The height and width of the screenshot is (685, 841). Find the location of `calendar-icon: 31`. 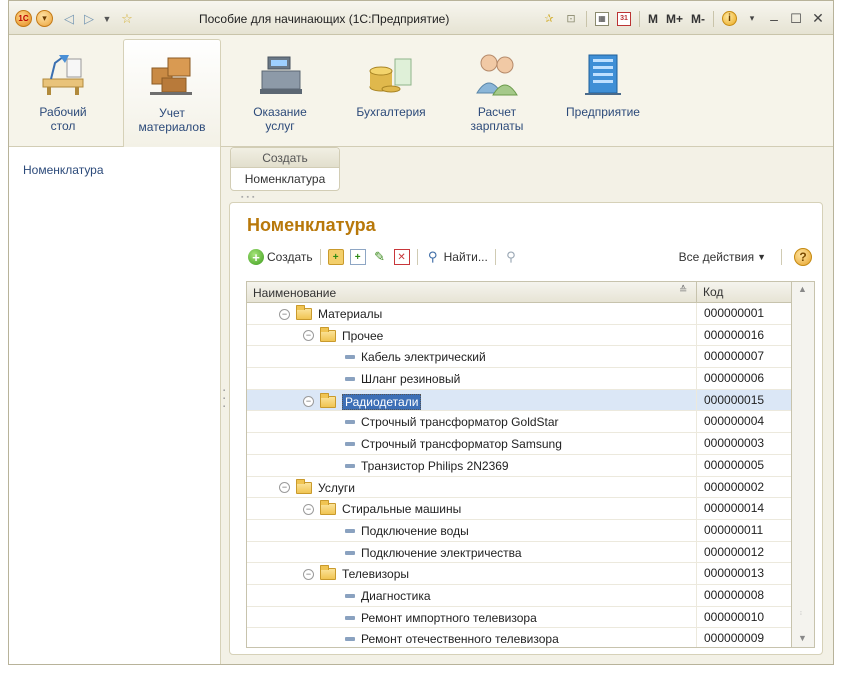

calendar-icon: 31 is located at coordinates (623, 18).